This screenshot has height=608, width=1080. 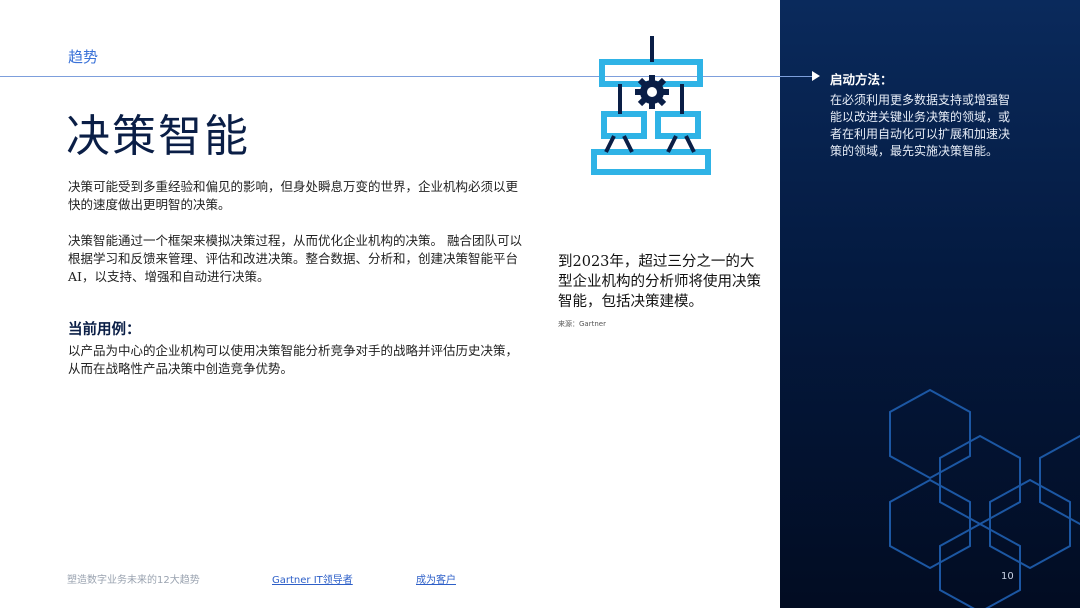 What do you see at coordinates (582, 324) in the screenshot?
I see `stat-source: 来源：Gartner` at bounding box center [582, 324].